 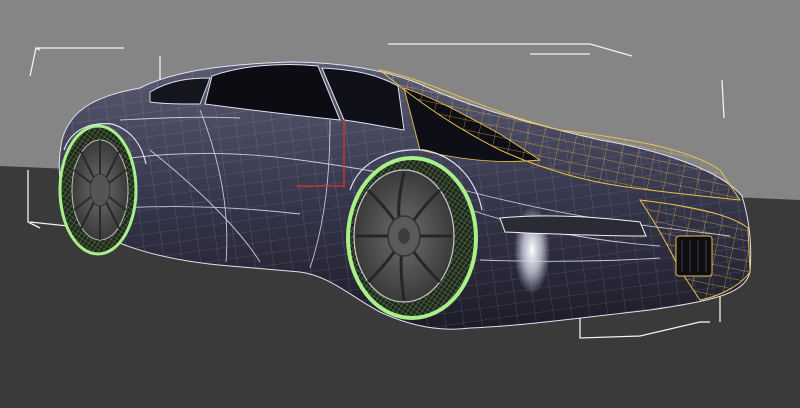 I want to click on rear-wheel, so click(x=98, y=190).